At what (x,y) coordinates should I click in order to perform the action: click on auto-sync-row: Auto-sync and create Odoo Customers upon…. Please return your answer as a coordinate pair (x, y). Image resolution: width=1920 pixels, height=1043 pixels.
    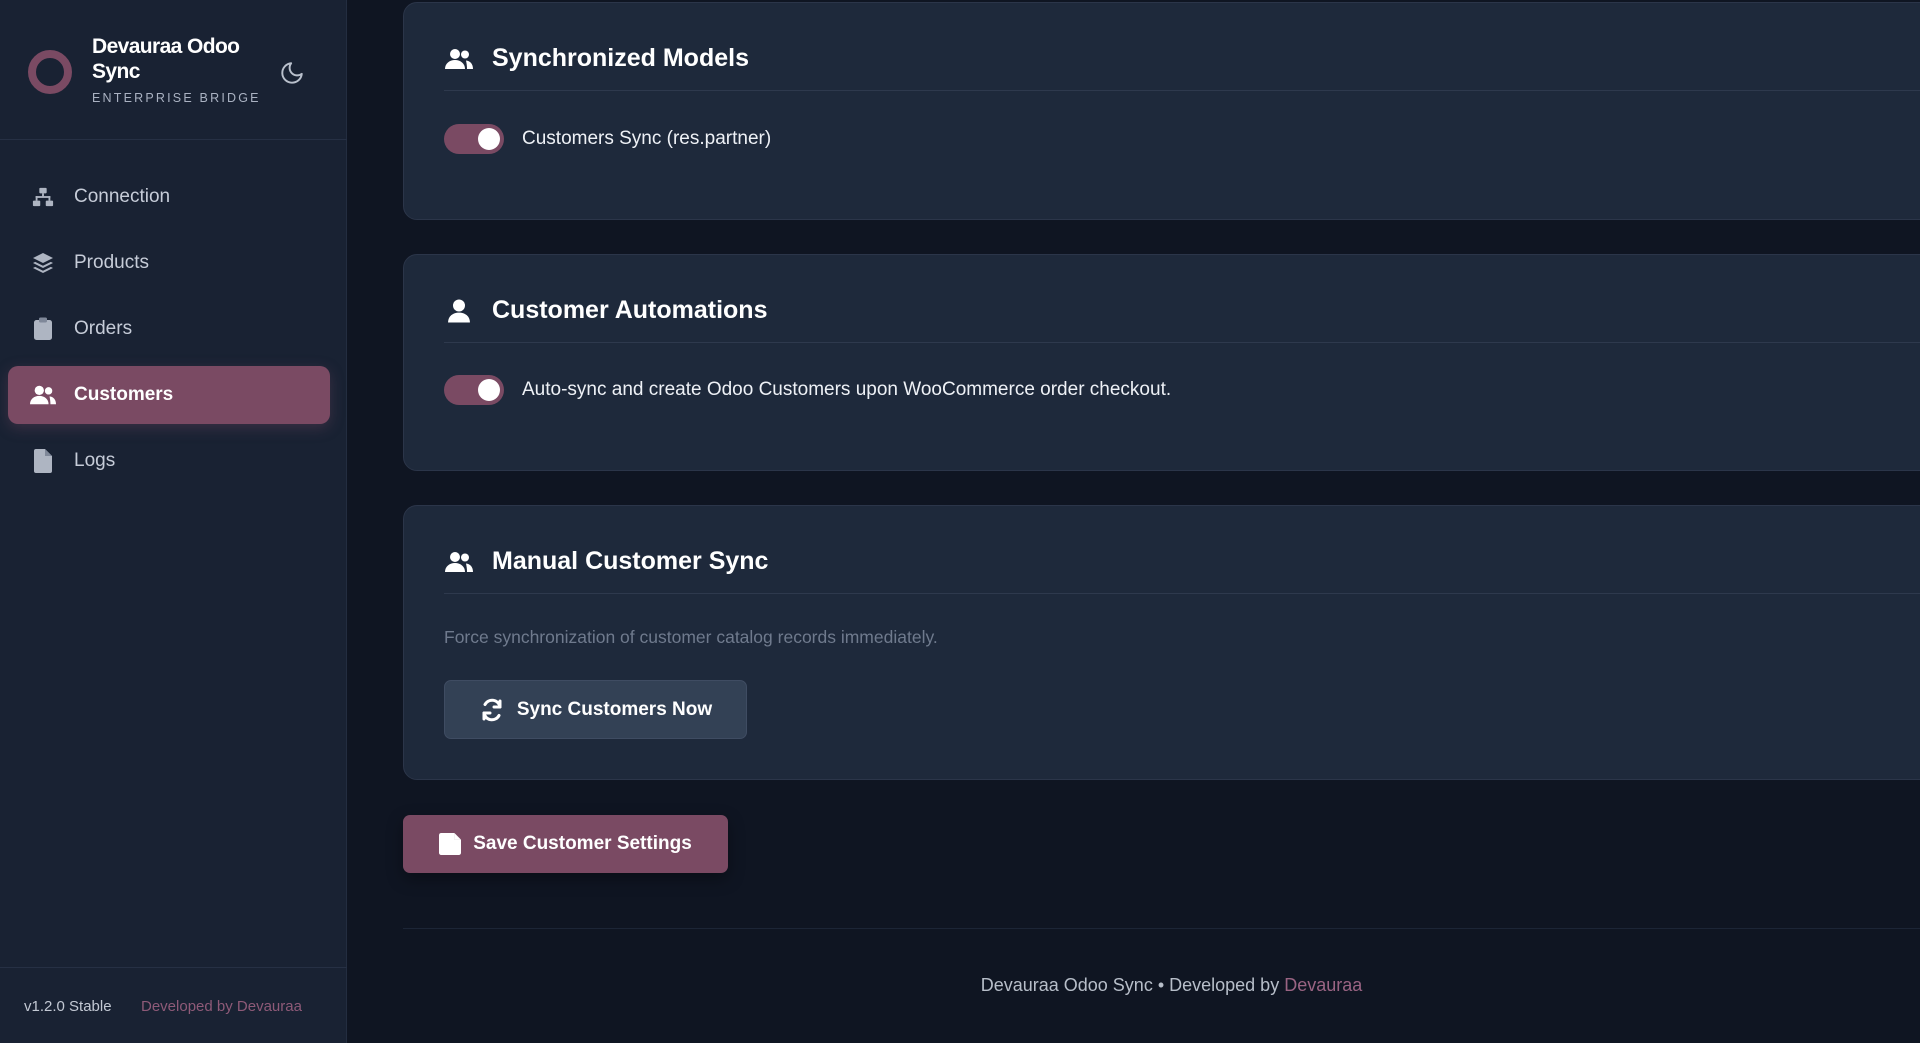
    Looking at the image, I should click on (807, 390).